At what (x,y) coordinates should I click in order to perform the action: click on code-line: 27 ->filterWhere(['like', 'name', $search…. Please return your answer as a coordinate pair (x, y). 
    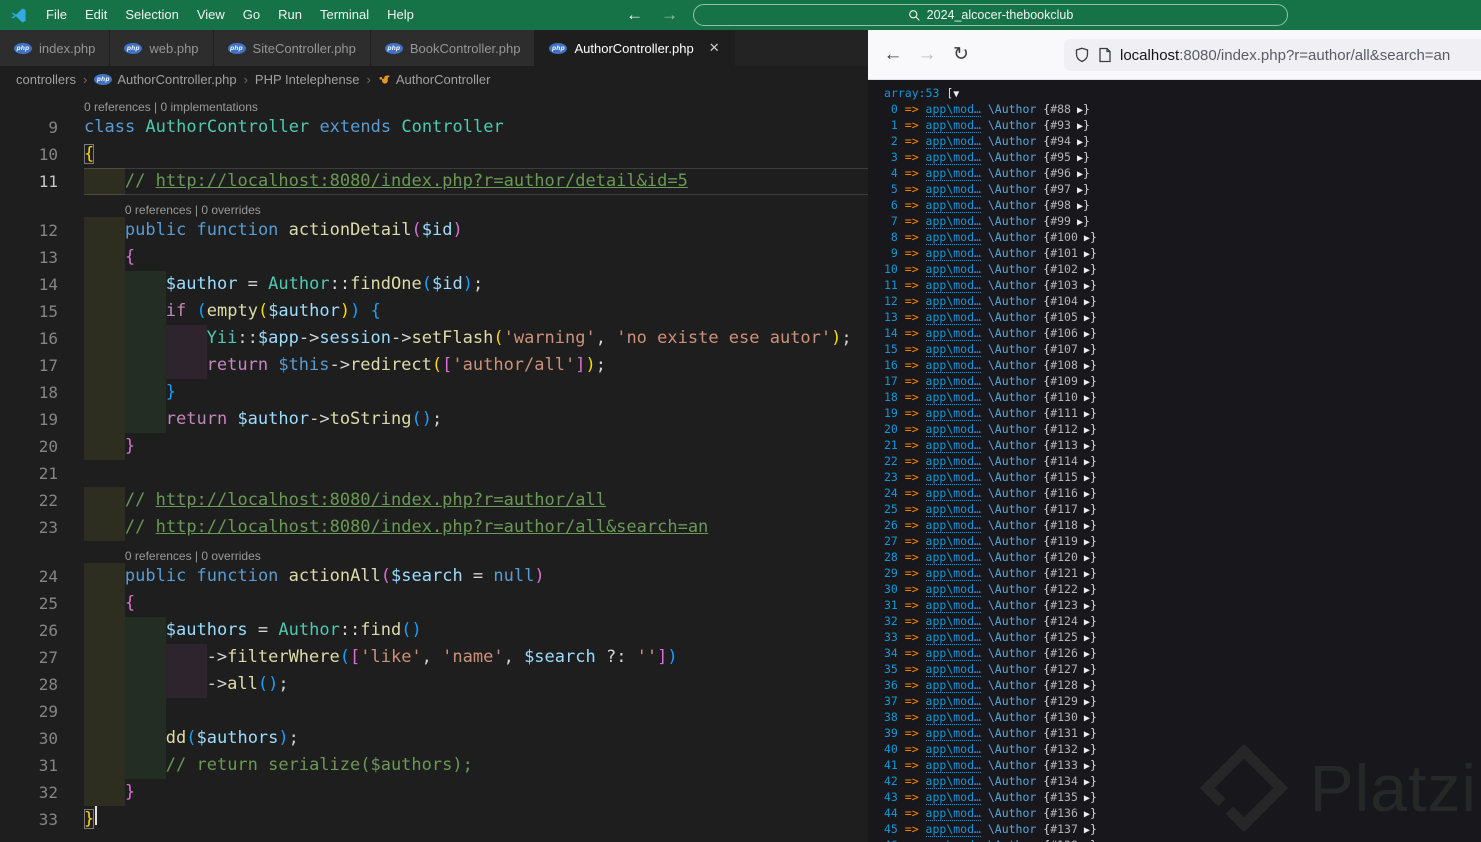
    Looking at the image, I should click on (434, 657).